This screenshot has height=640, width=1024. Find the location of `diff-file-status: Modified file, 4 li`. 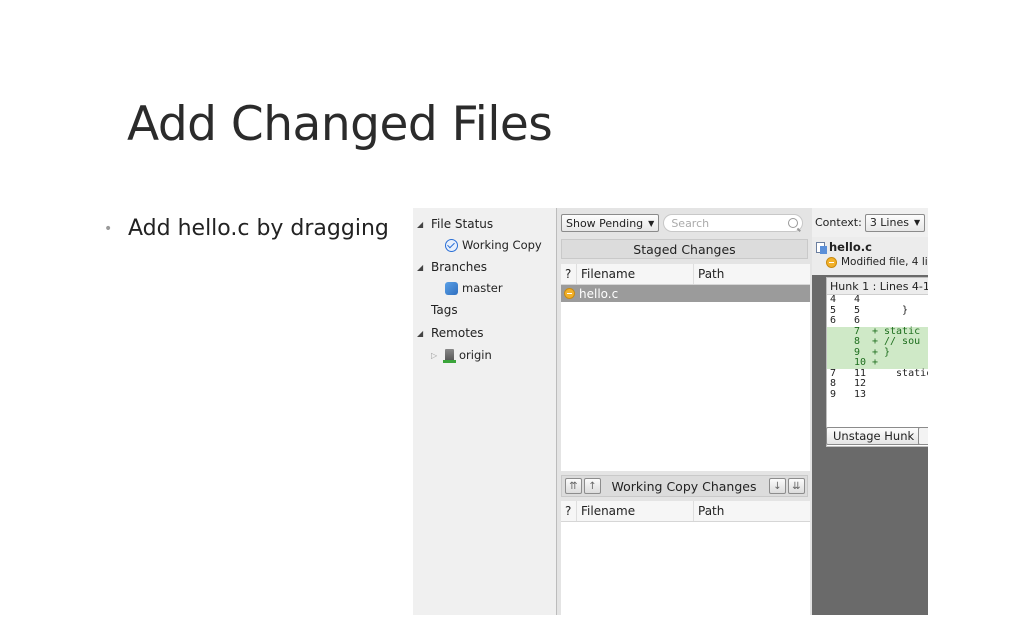

diff-file-status: Modified file, 4 li is located at coordinates (877, 262).